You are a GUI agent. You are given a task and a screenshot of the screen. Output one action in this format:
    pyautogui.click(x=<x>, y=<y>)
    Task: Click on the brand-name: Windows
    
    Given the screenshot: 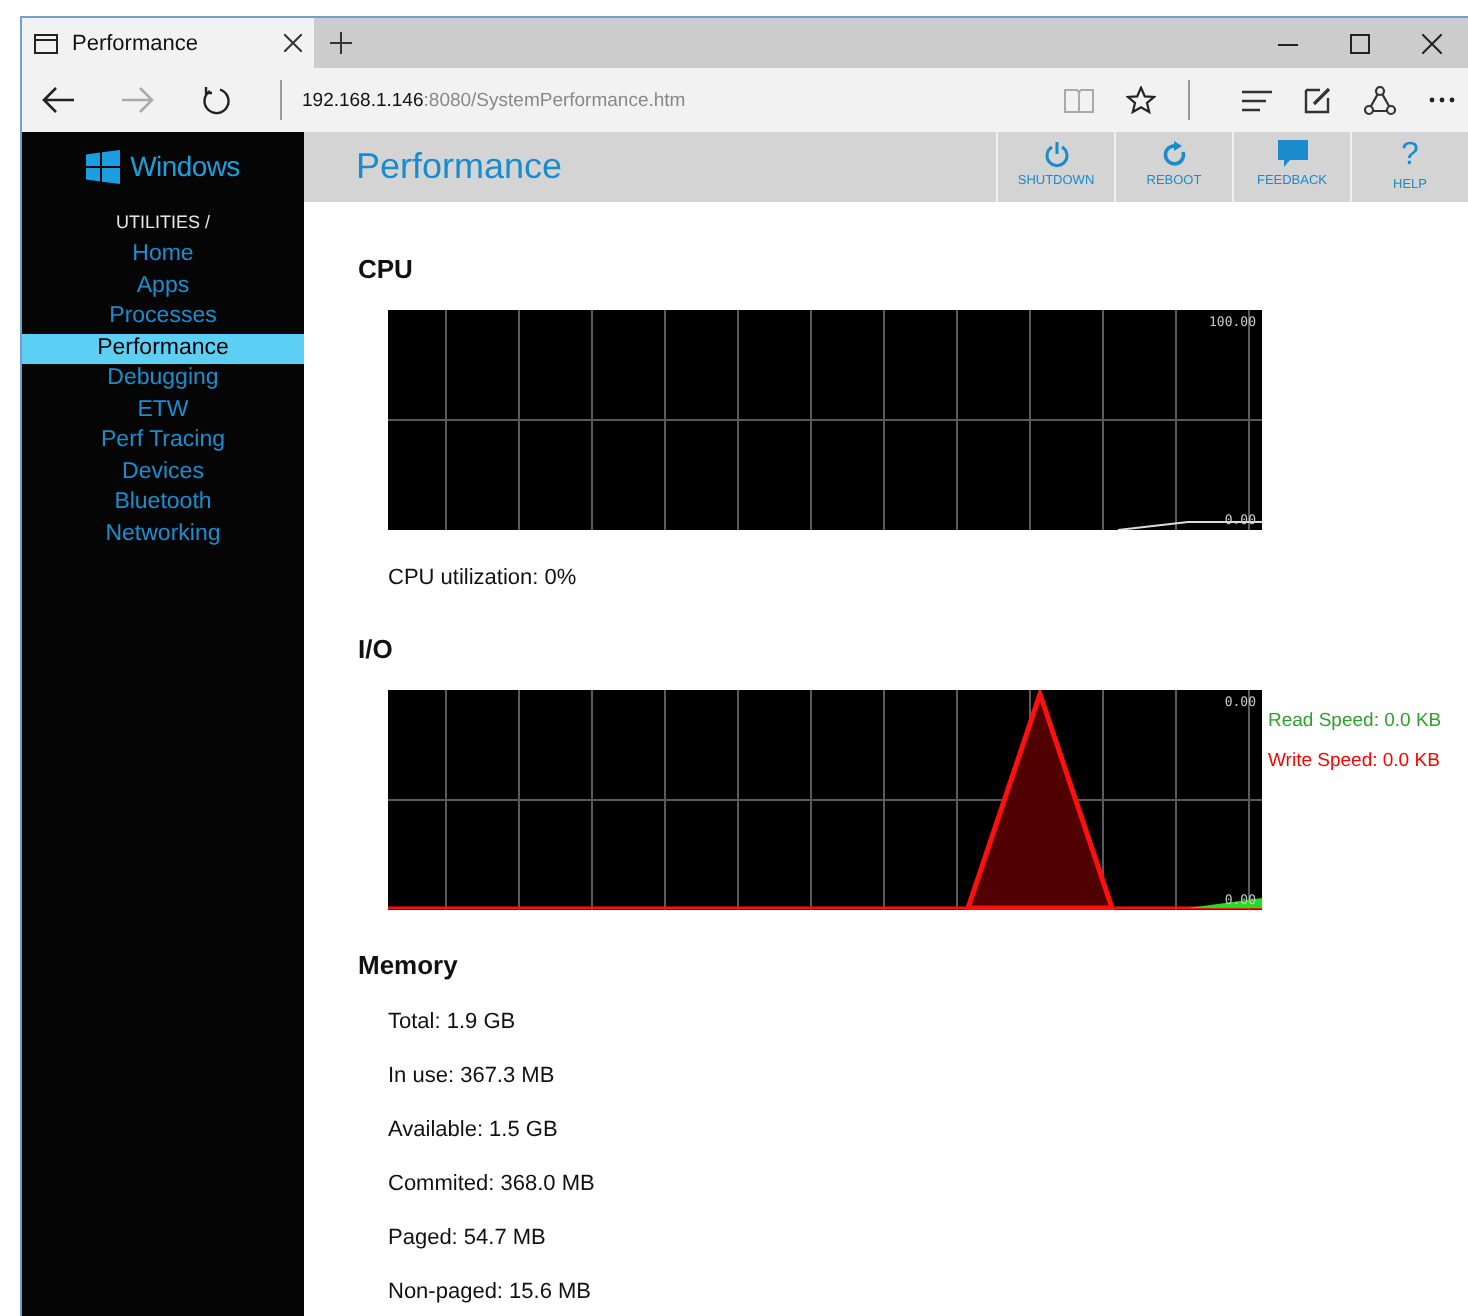 What is the action you would take?
    pyautogui.click(x=185, y=166)
    